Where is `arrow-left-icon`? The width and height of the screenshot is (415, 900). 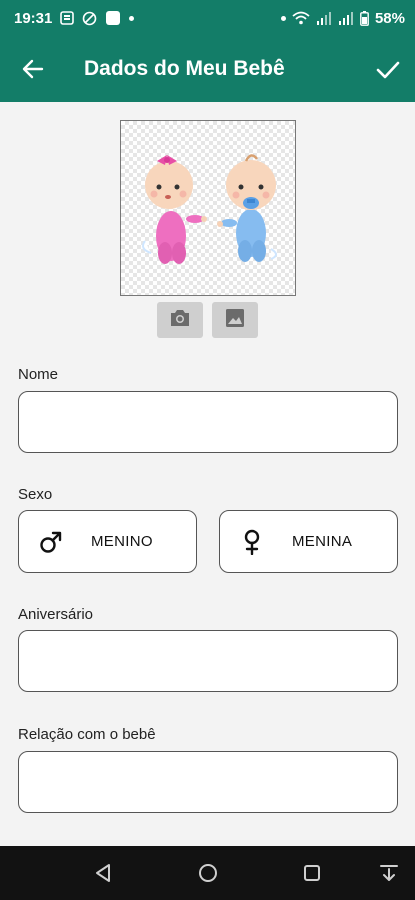
arrow-left-icon is located at coordinates (33, 69).